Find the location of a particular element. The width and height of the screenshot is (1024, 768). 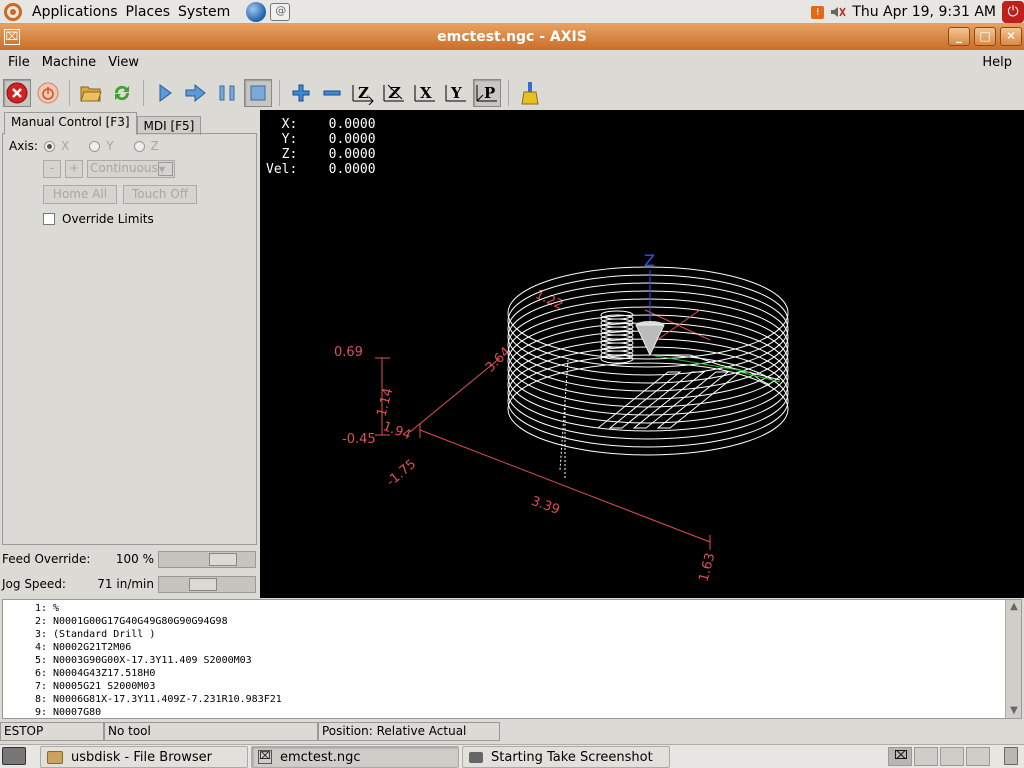

gcode-line: 7: N0005G21 S2000M03 is located at coordinates (79, 686).